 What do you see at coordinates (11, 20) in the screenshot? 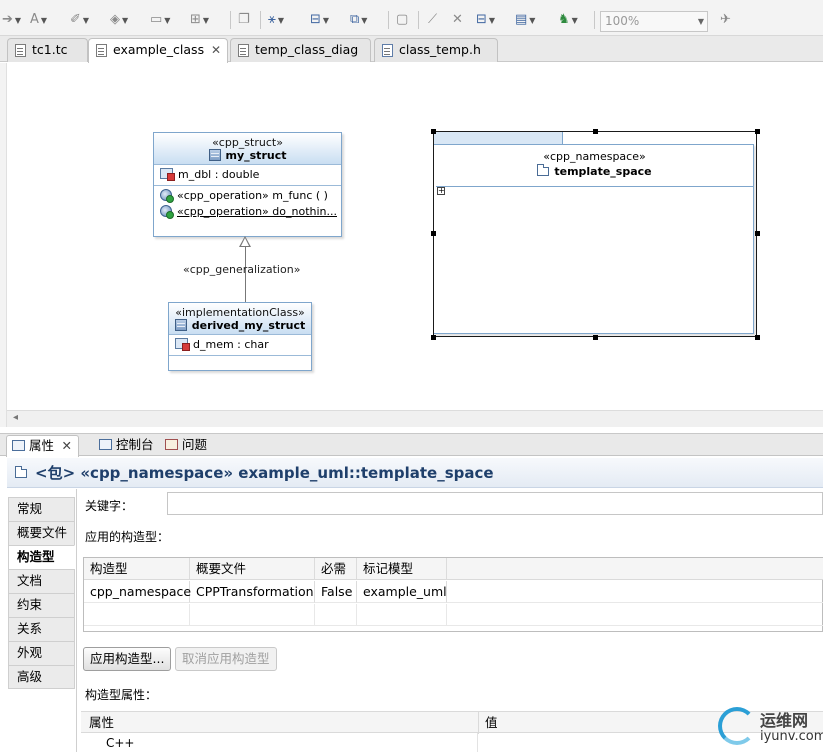
I see `nav-arrow-button: ➔ ▼` at bounding box center [11, 20].